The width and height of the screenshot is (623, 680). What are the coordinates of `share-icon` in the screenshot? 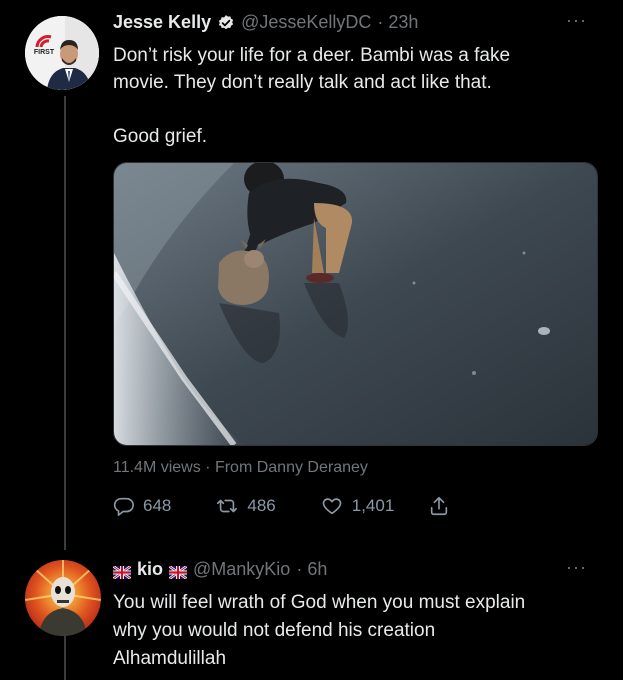 It's located at (439, 506).